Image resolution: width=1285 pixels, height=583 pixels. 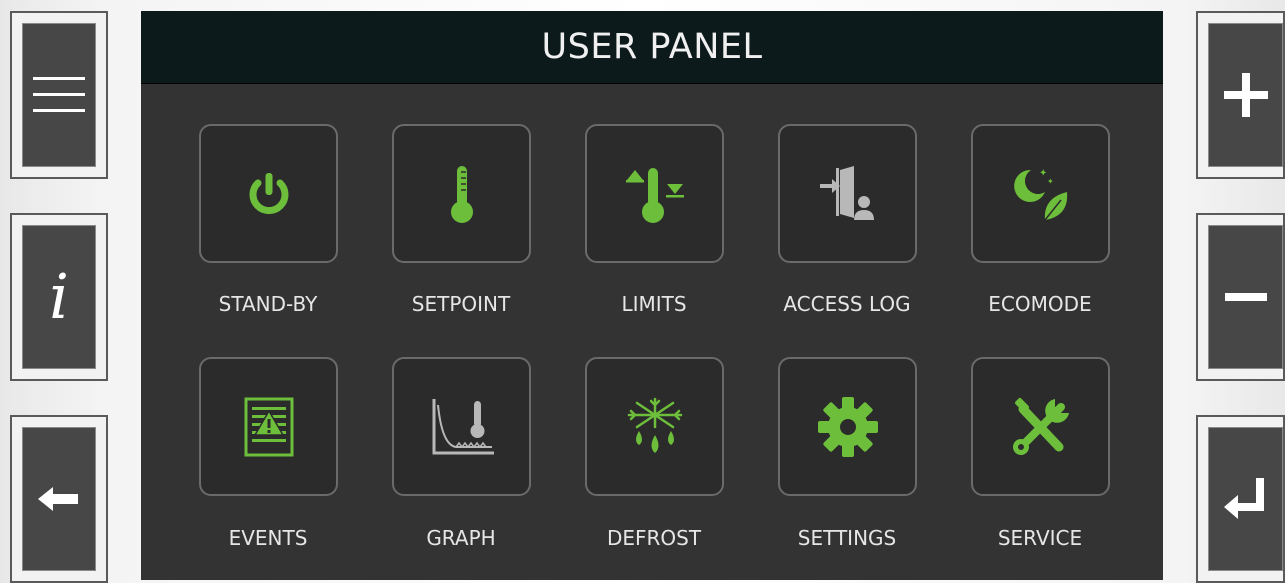 I want to click on ecomode-button: ✦ ✦, so click(x=1040, y=193).